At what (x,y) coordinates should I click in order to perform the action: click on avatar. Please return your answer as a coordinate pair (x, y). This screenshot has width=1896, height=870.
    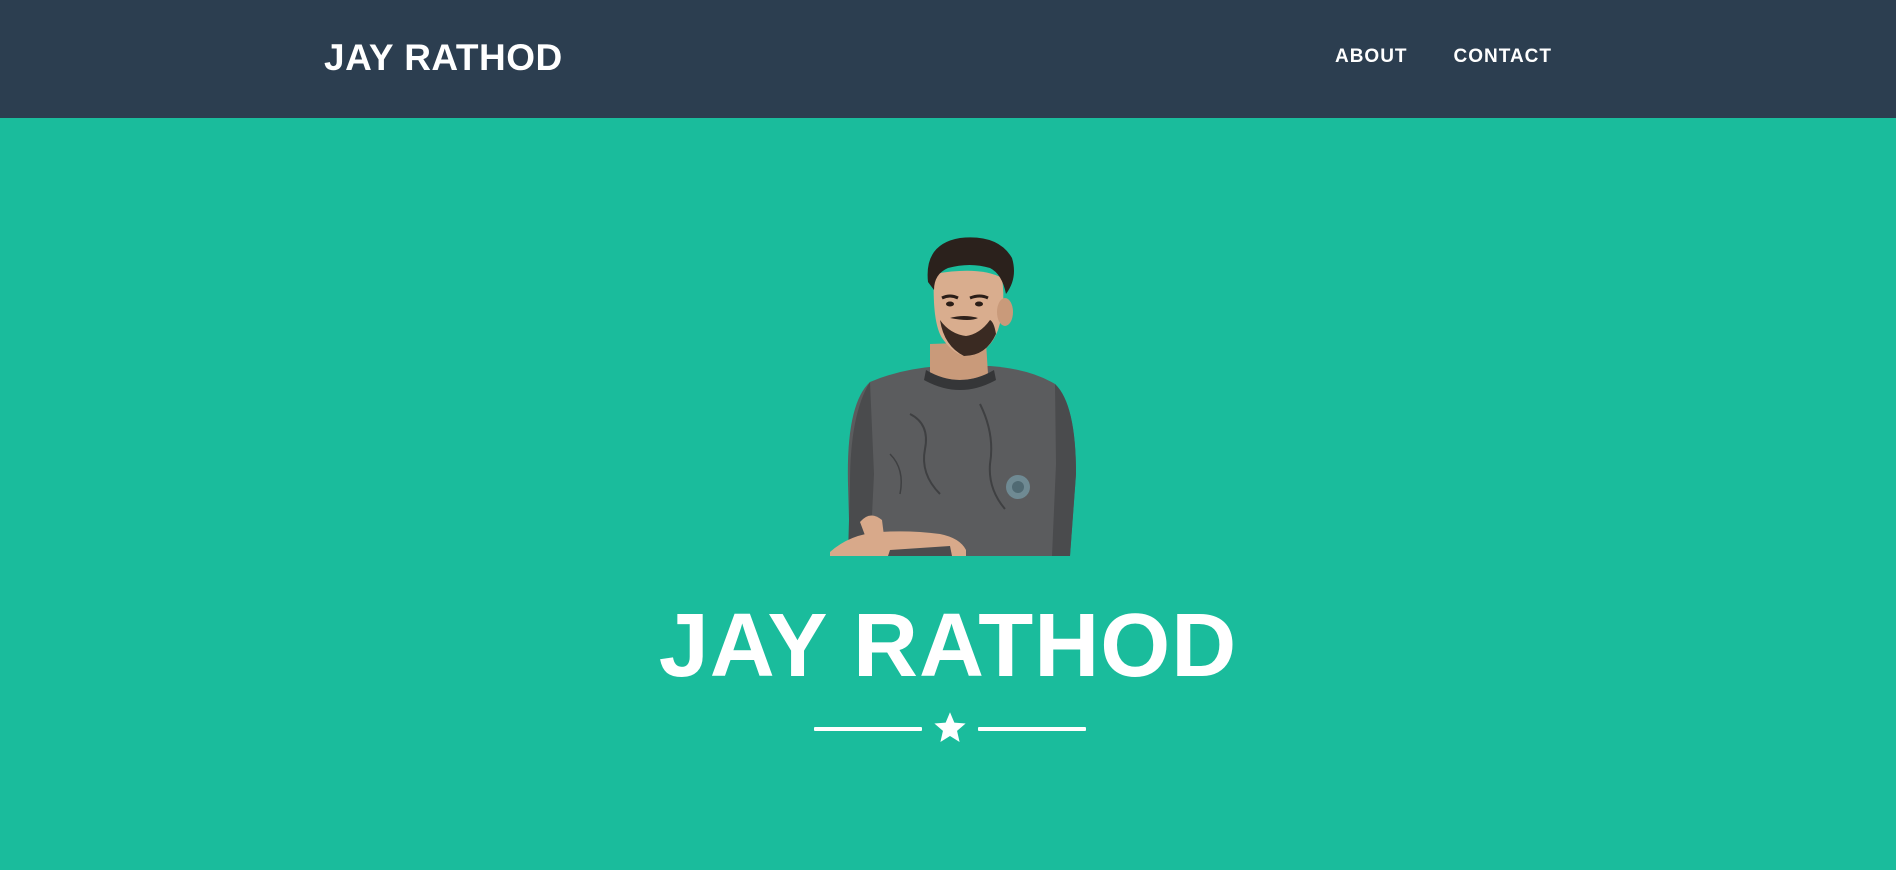
    Looking at the image, I should click on (963, 395).